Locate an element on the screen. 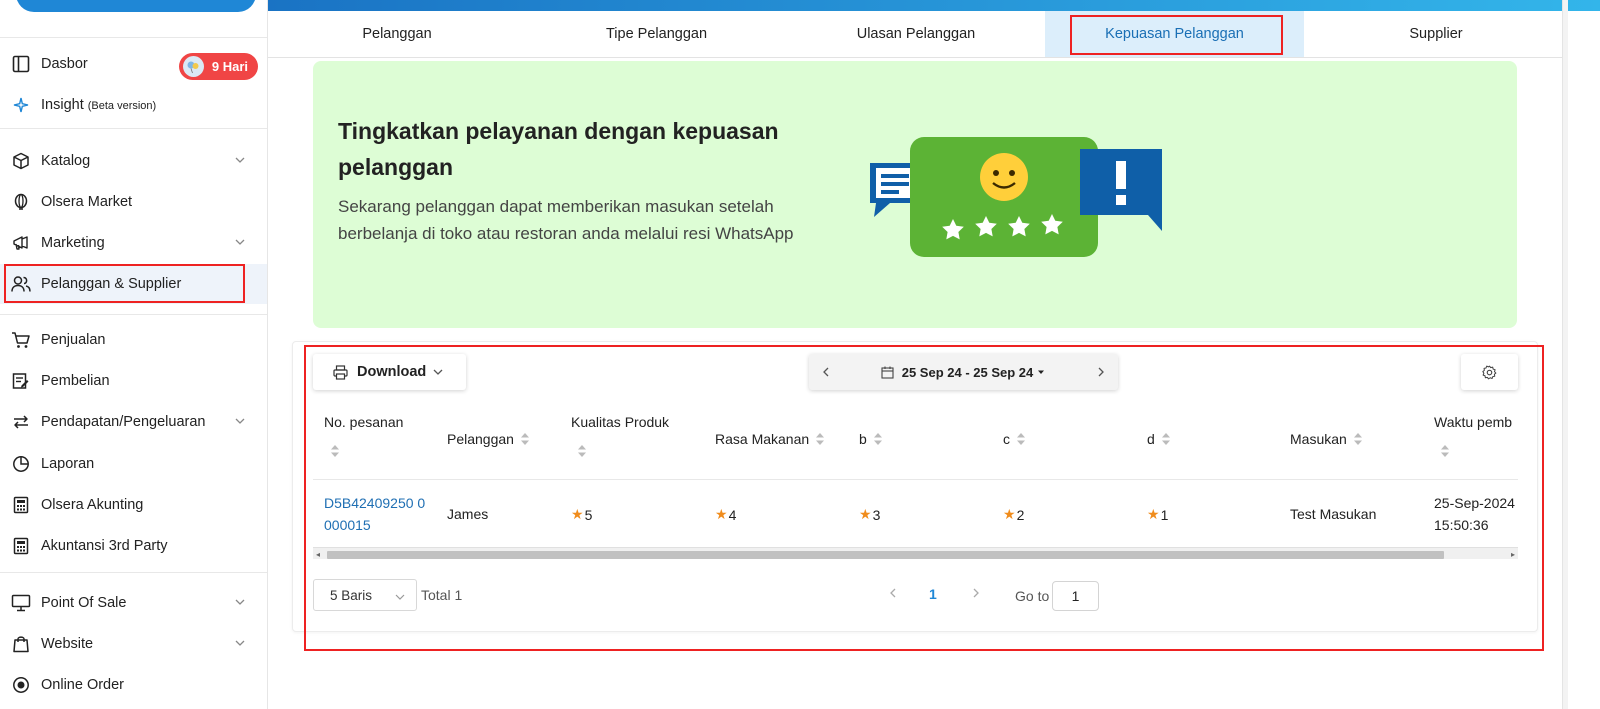 The height and width of the screenshot is (709, 1600). sidebar-item-marketing: Marketing is located at coordinates (133, 243).